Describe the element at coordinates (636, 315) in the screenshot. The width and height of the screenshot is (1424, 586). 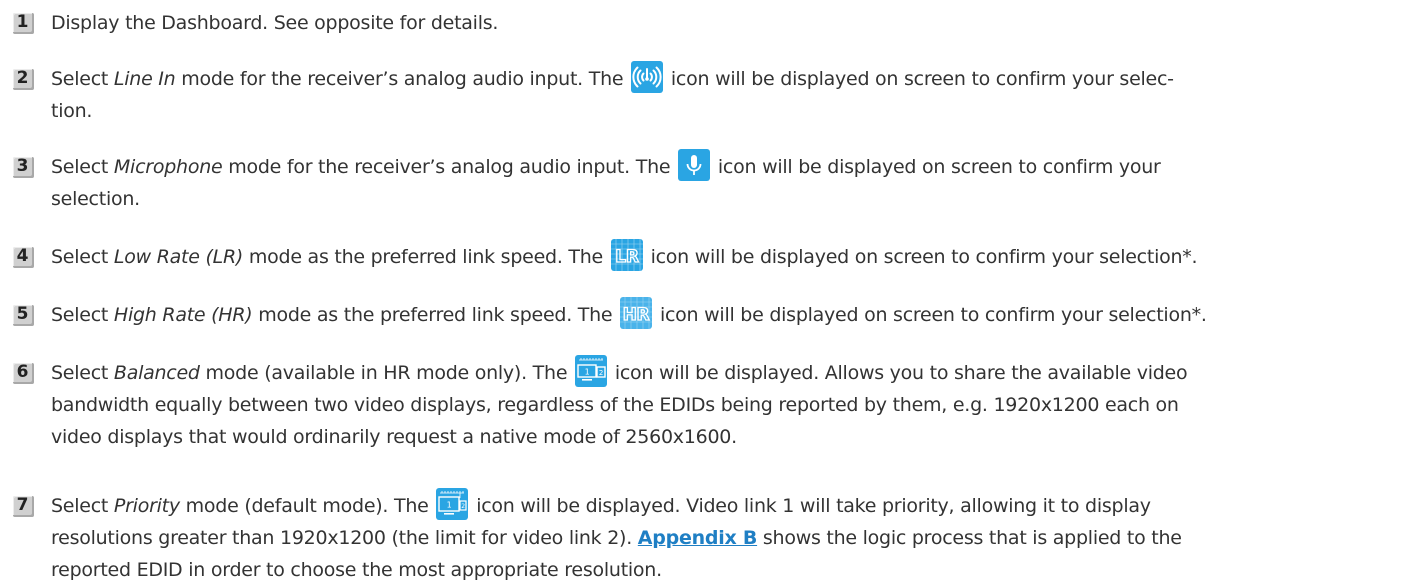
I see `svg-text: HR` at that location.